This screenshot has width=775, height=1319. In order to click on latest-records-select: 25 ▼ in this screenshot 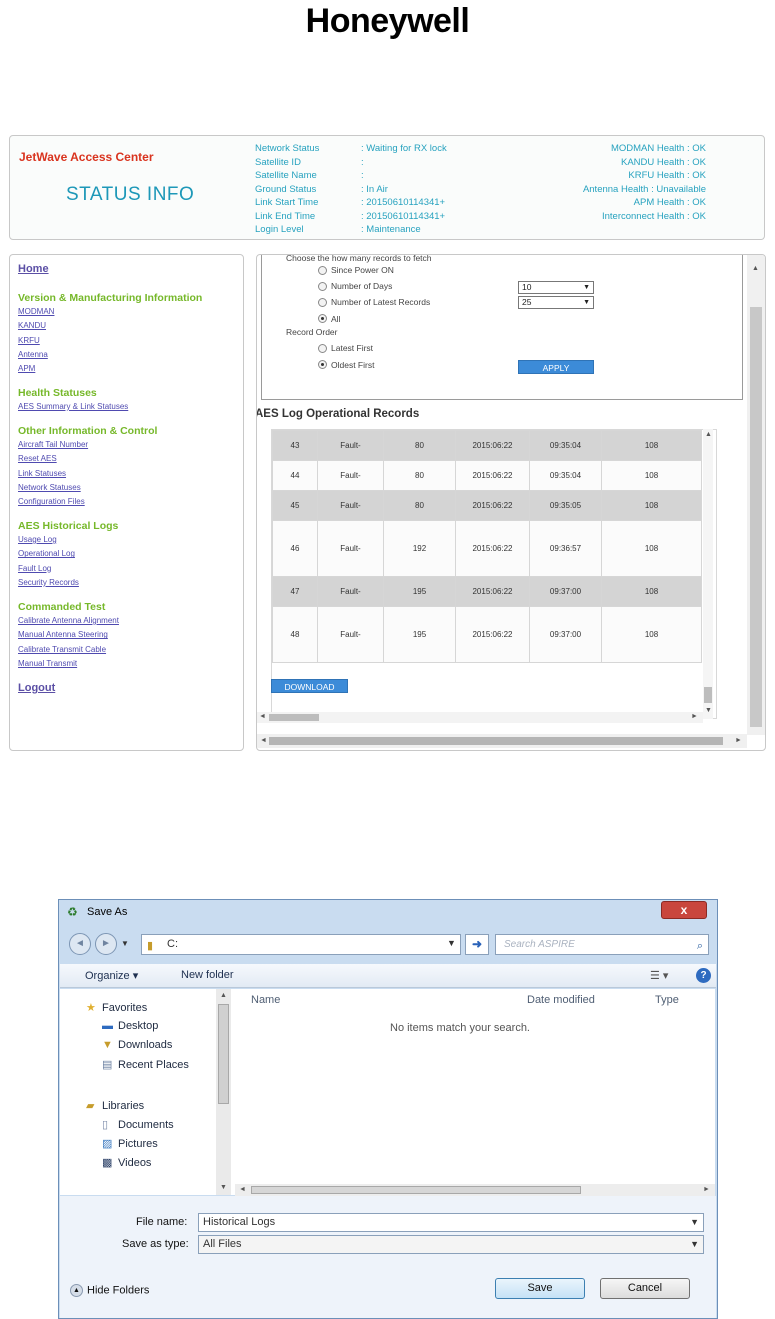, I will do `click(556, 302)`.